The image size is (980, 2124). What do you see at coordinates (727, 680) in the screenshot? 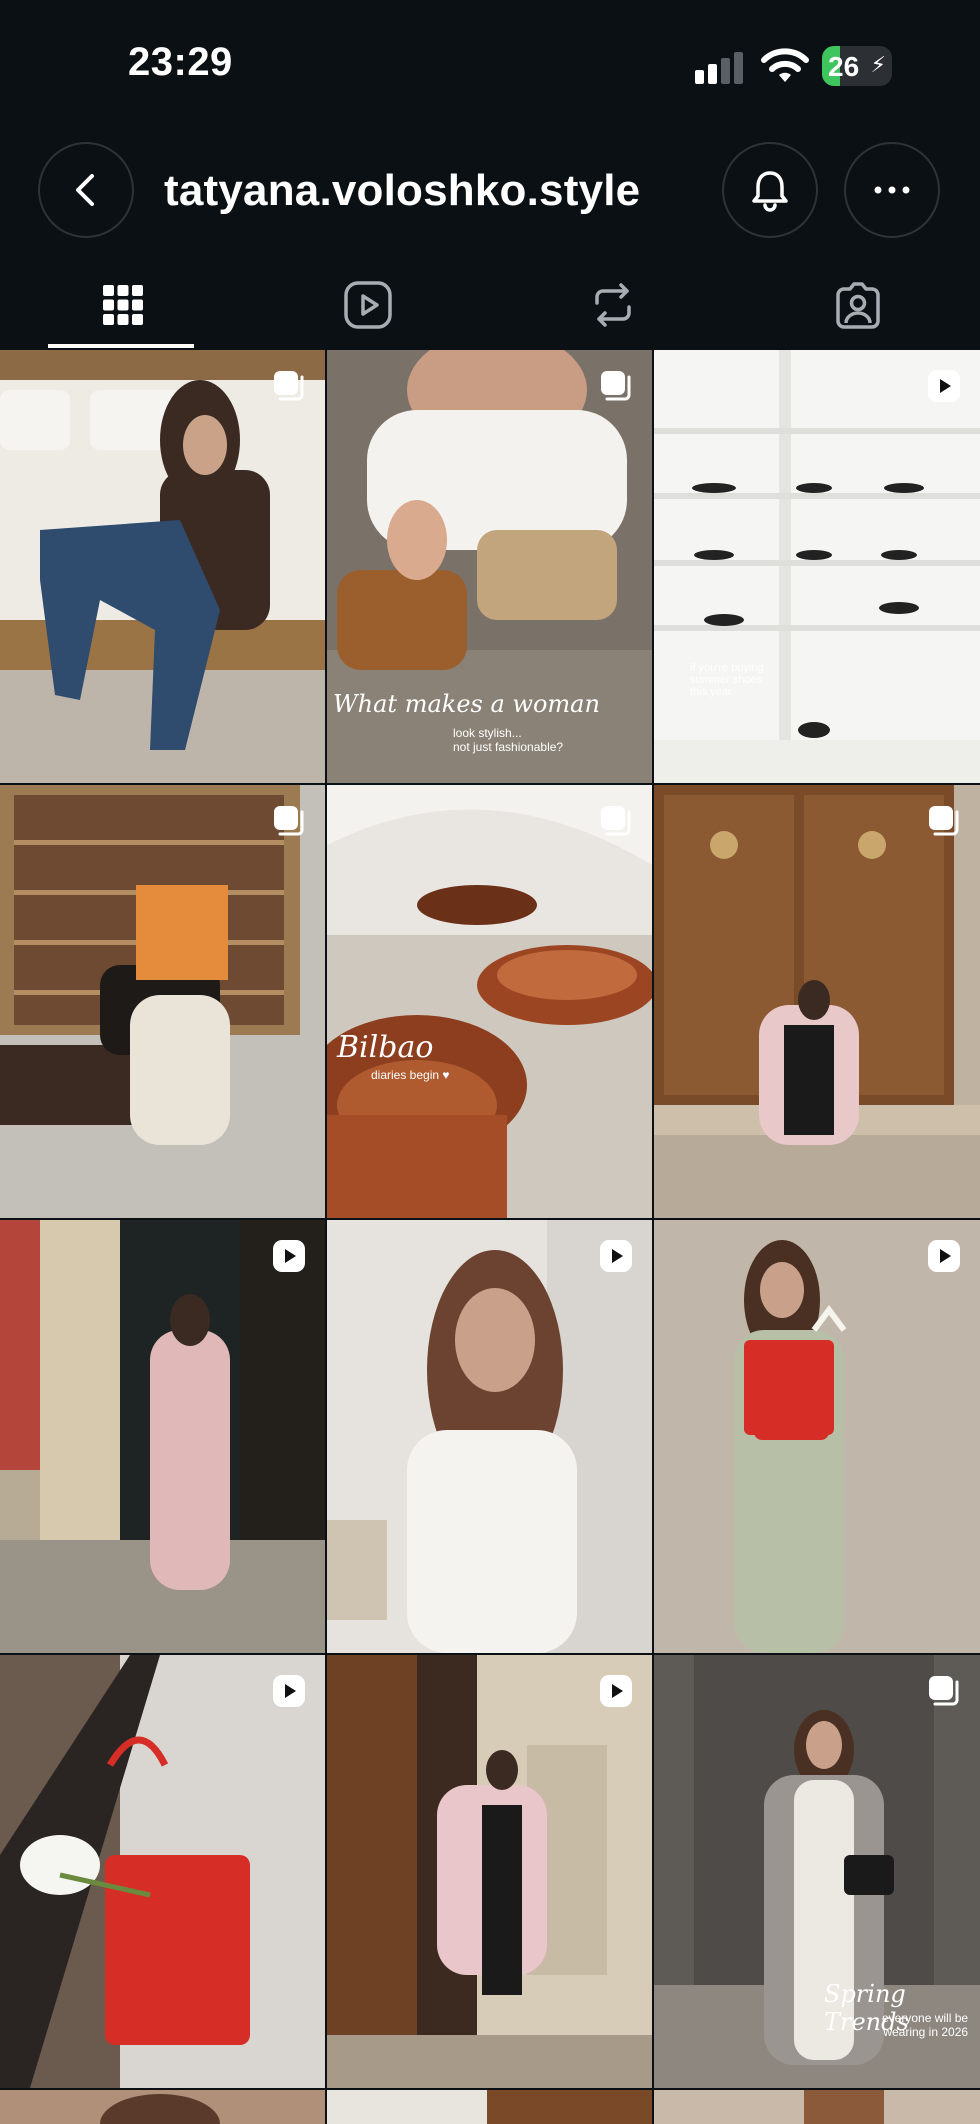
I see `post-caption-small: if you're buying summer shoes this year` at bounding box center [727, 680].